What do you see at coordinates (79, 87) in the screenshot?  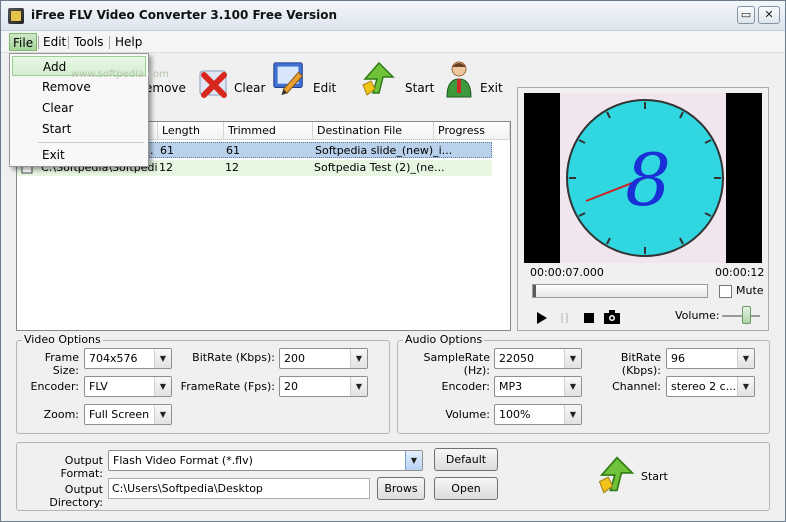 I see `menu-item-remove: Remove` at bounding box center [79, 87].